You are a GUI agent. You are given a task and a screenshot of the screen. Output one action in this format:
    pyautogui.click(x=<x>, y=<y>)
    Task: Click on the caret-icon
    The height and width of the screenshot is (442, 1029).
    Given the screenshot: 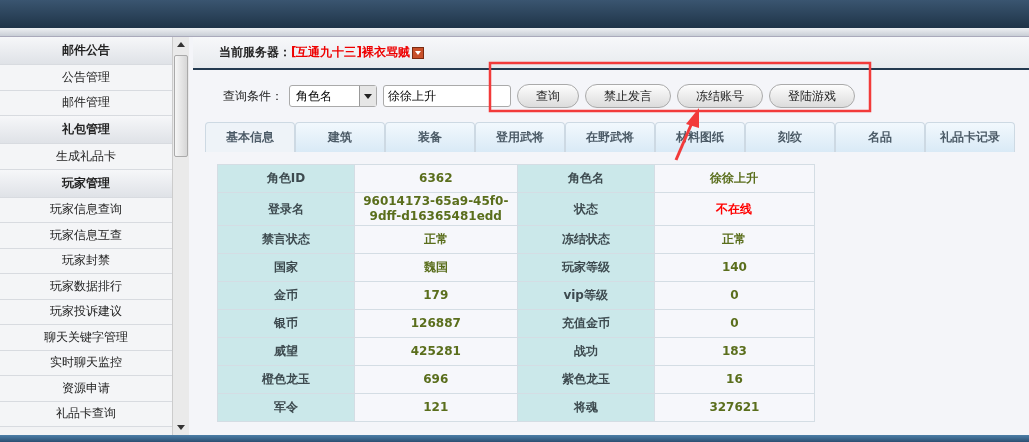 What is the action you would take?
    pyautogui.click(x=367, y=96)
    